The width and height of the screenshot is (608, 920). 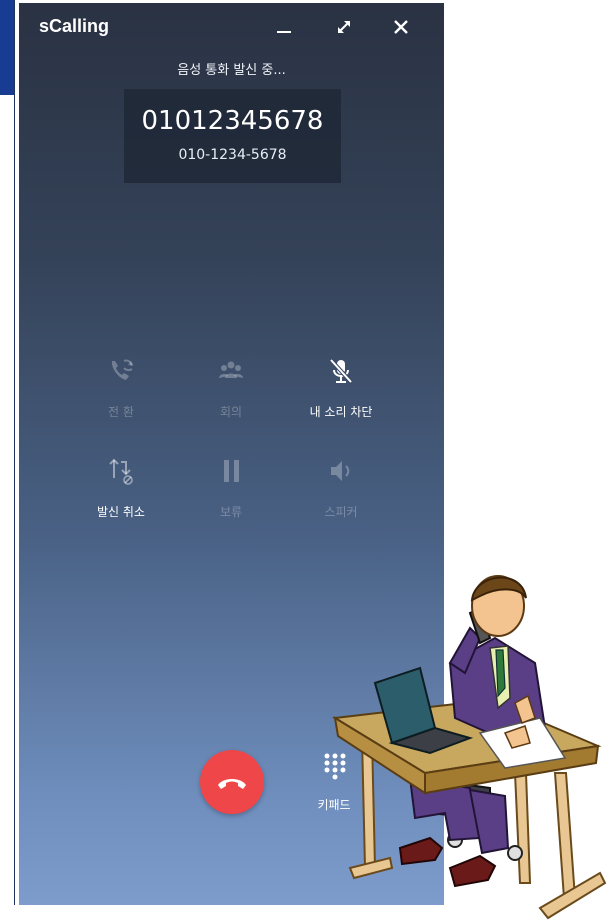 What do you see at coordinates (231, 471) in the screenshot?
I see `pause-icon` at bounding box center [231, 471].